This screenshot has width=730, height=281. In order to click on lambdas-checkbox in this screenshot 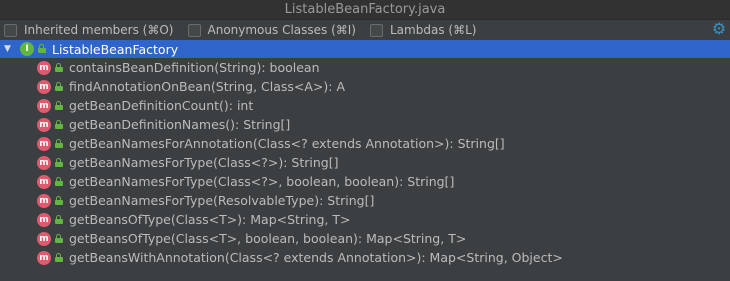, I will do `click(376, 30)`.